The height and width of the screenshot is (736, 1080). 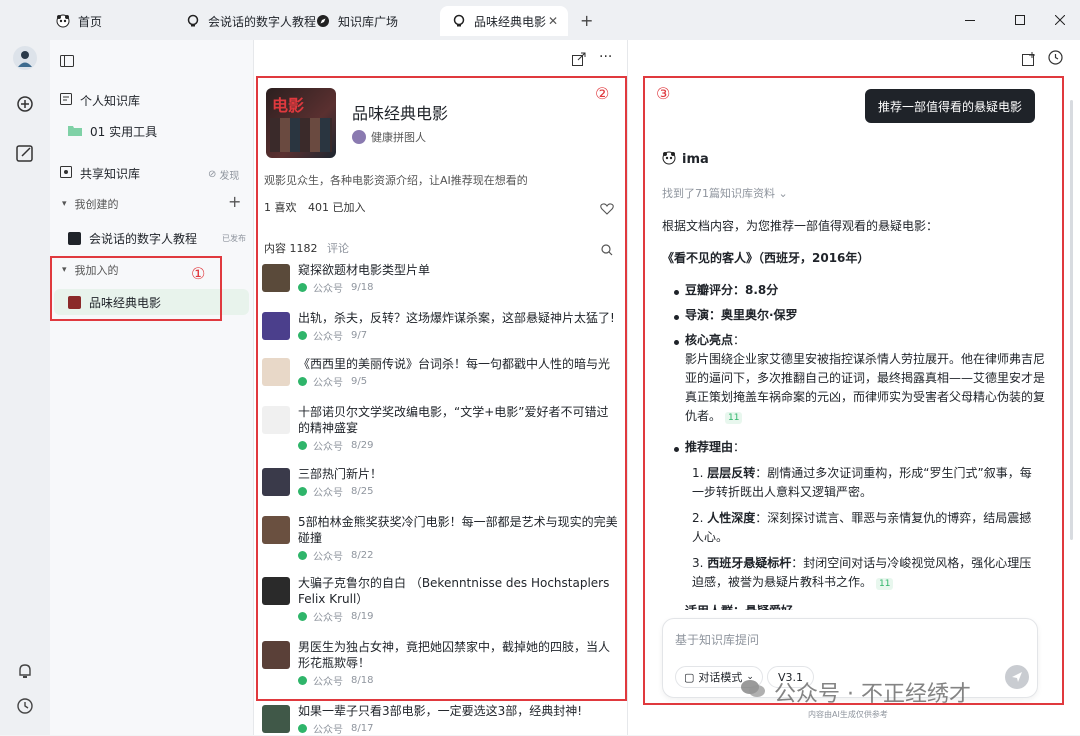 I want to click on ai-disclaimer: 内容由AI生成仅供参考, so click(x=848, y=714).